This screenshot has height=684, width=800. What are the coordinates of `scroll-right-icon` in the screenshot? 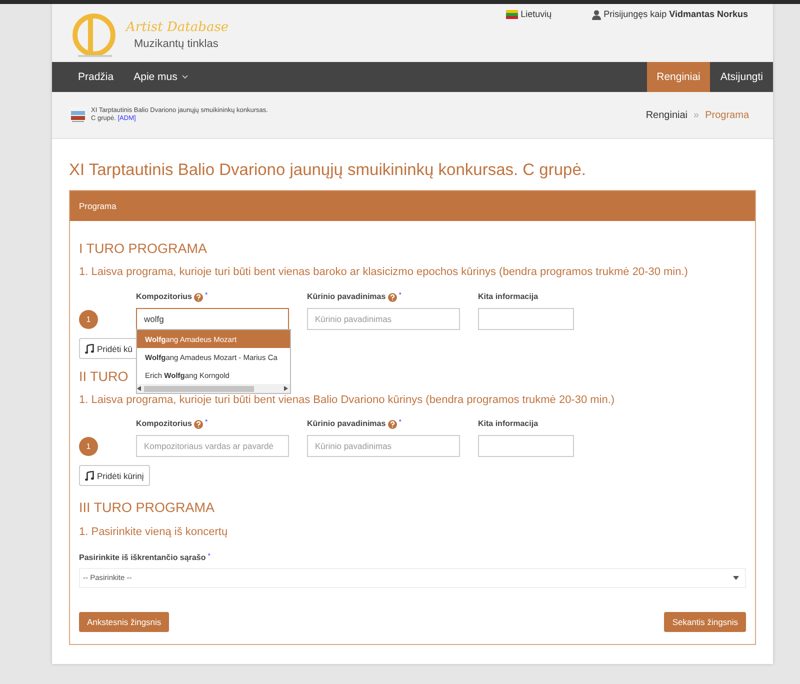 It's located at (286, 389).